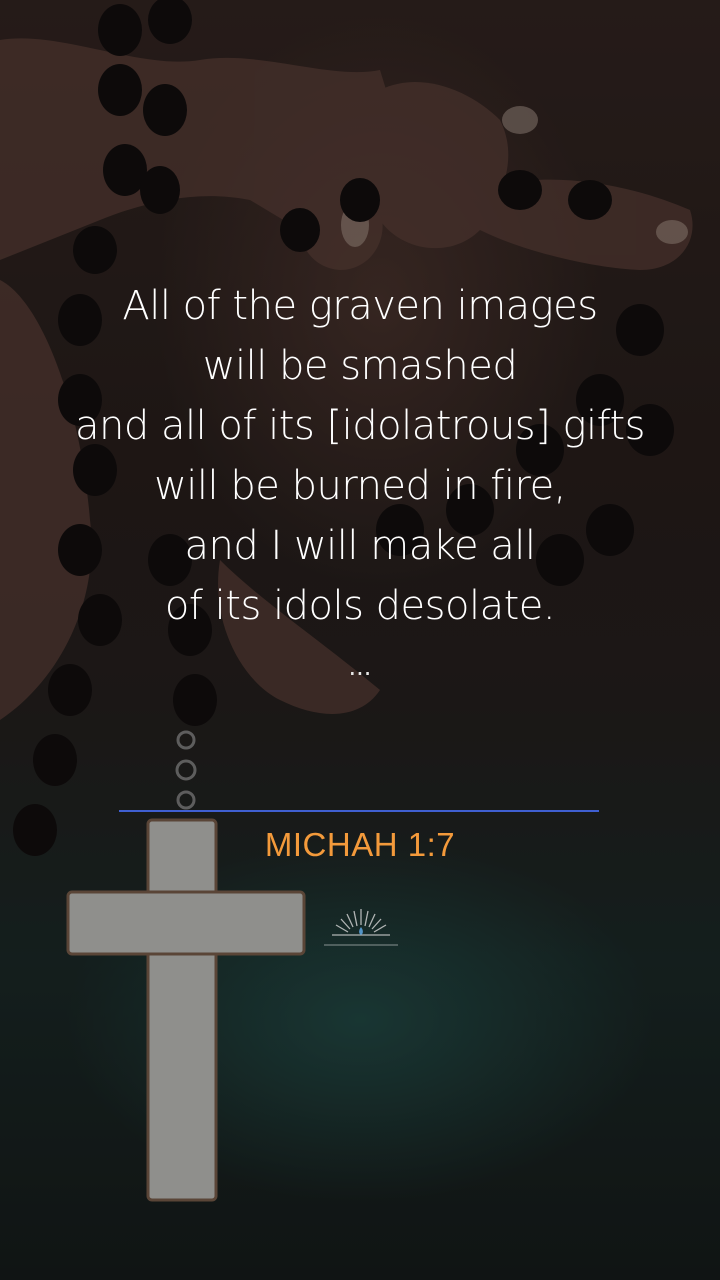 This screenshot has height=1280, width=720. I want to click on verse-line: and I will make all, so click(360, 546).